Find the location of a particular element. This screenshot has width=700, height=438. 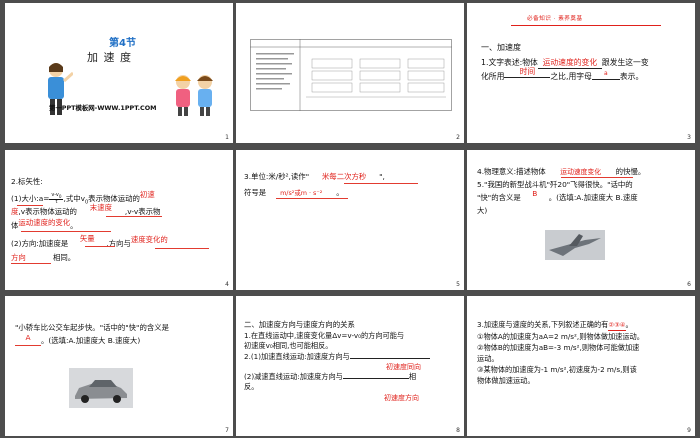

text: 化所用 is located at coordinates (493, 76).